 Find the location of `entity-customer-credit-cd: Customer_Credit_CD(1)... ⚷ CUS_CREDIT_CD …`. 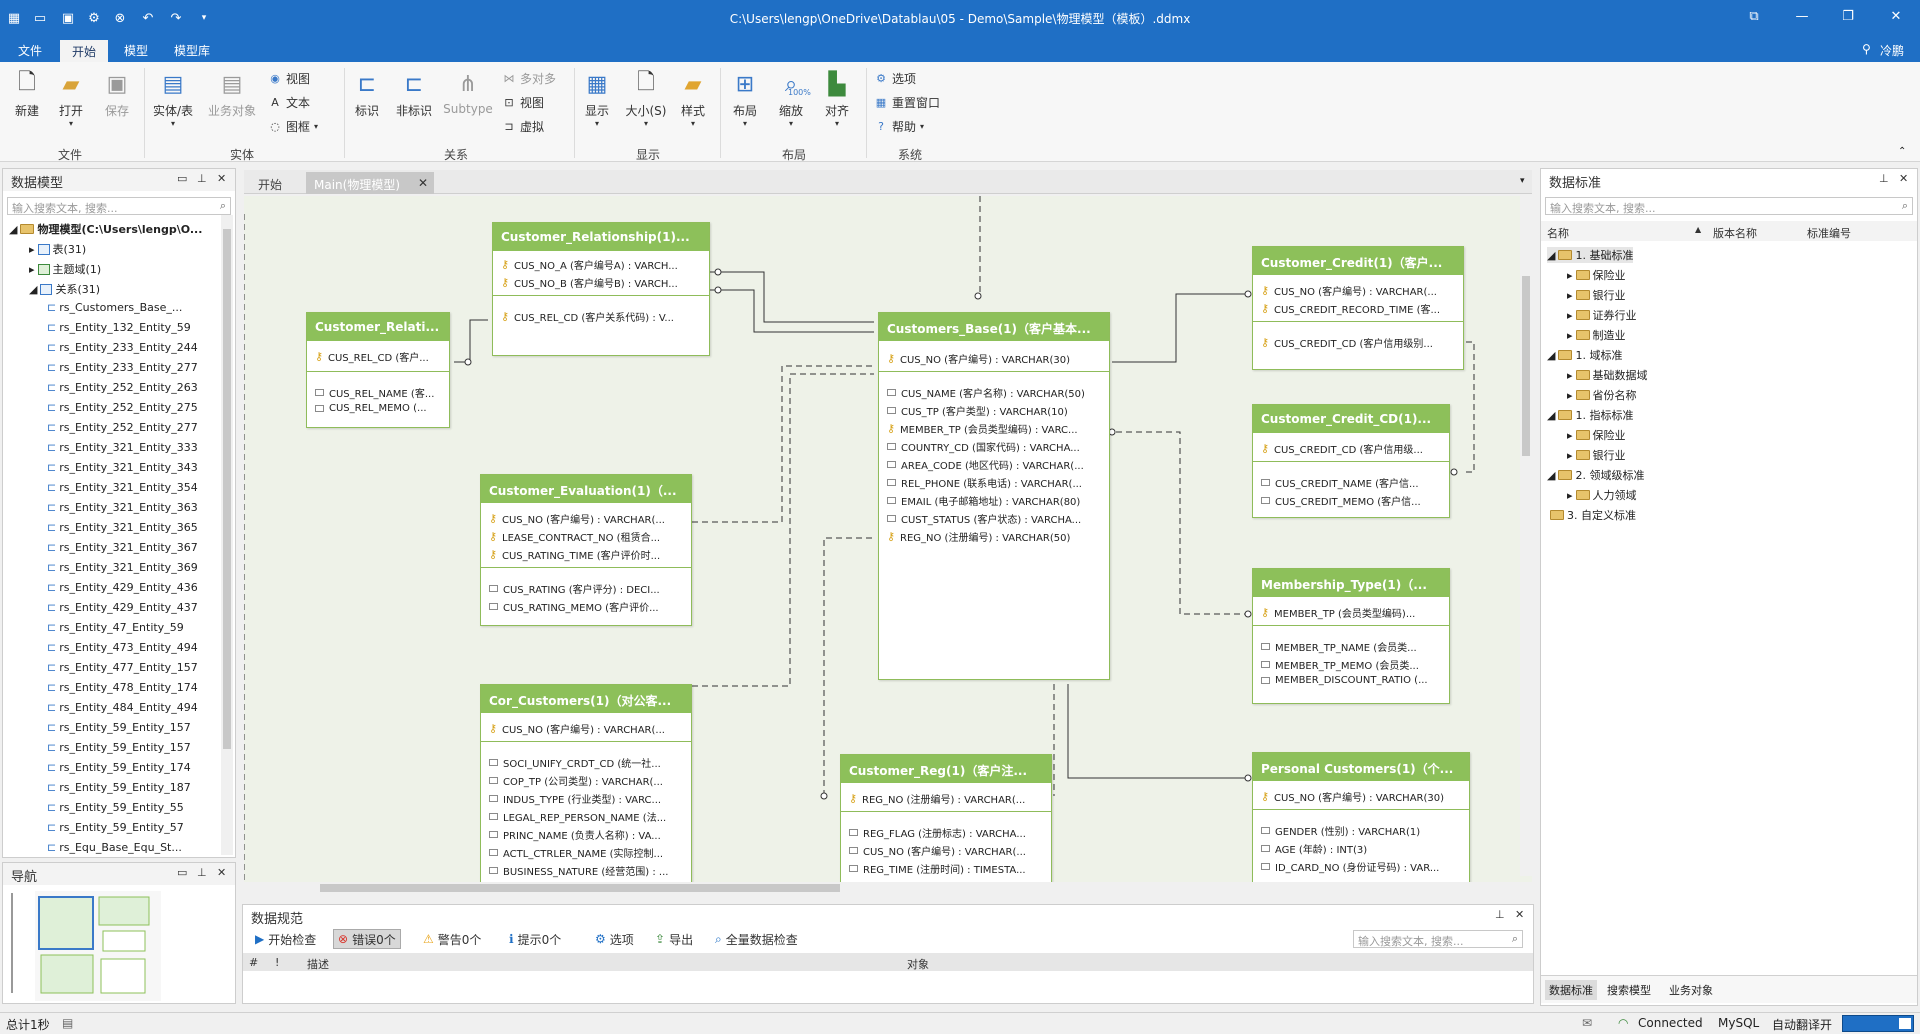

entity-customer-credit-cd: Customer_Credit_CD(1)... ⚷ CUS_CREDIT_CD … is located at coordinates (1351, 461).